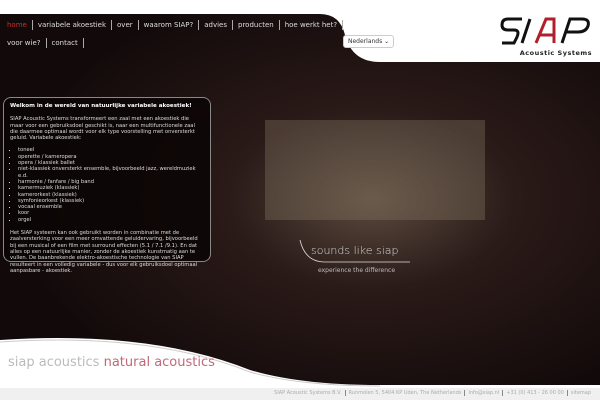 This screenshot has height=400, width=600. I want to click on nav-voor-wie: voor wie?, so click(24, 43).